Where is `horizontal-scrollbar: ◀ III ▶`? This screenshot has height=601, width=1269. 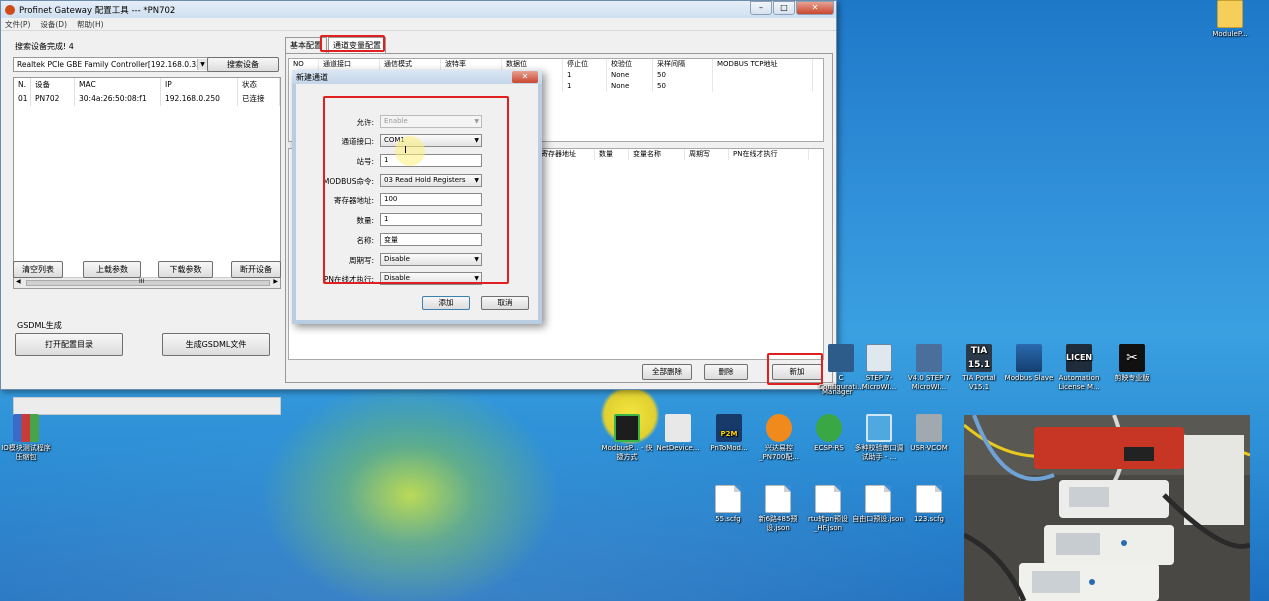
horizontal-scrollbar: ◀ III ▶ is located at coordinates (147, 282).